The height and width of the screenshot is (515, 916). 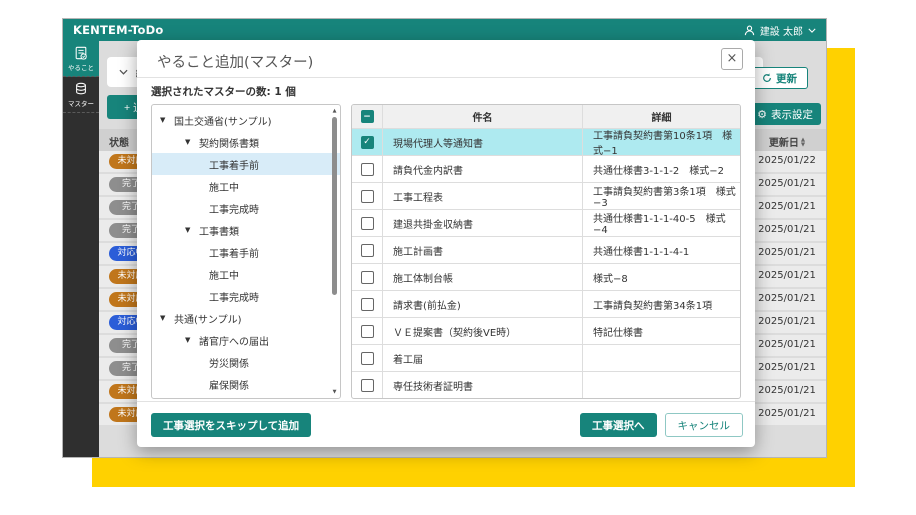 I want to click on user-name: 建設 太郎, so click(x=781, y=32).